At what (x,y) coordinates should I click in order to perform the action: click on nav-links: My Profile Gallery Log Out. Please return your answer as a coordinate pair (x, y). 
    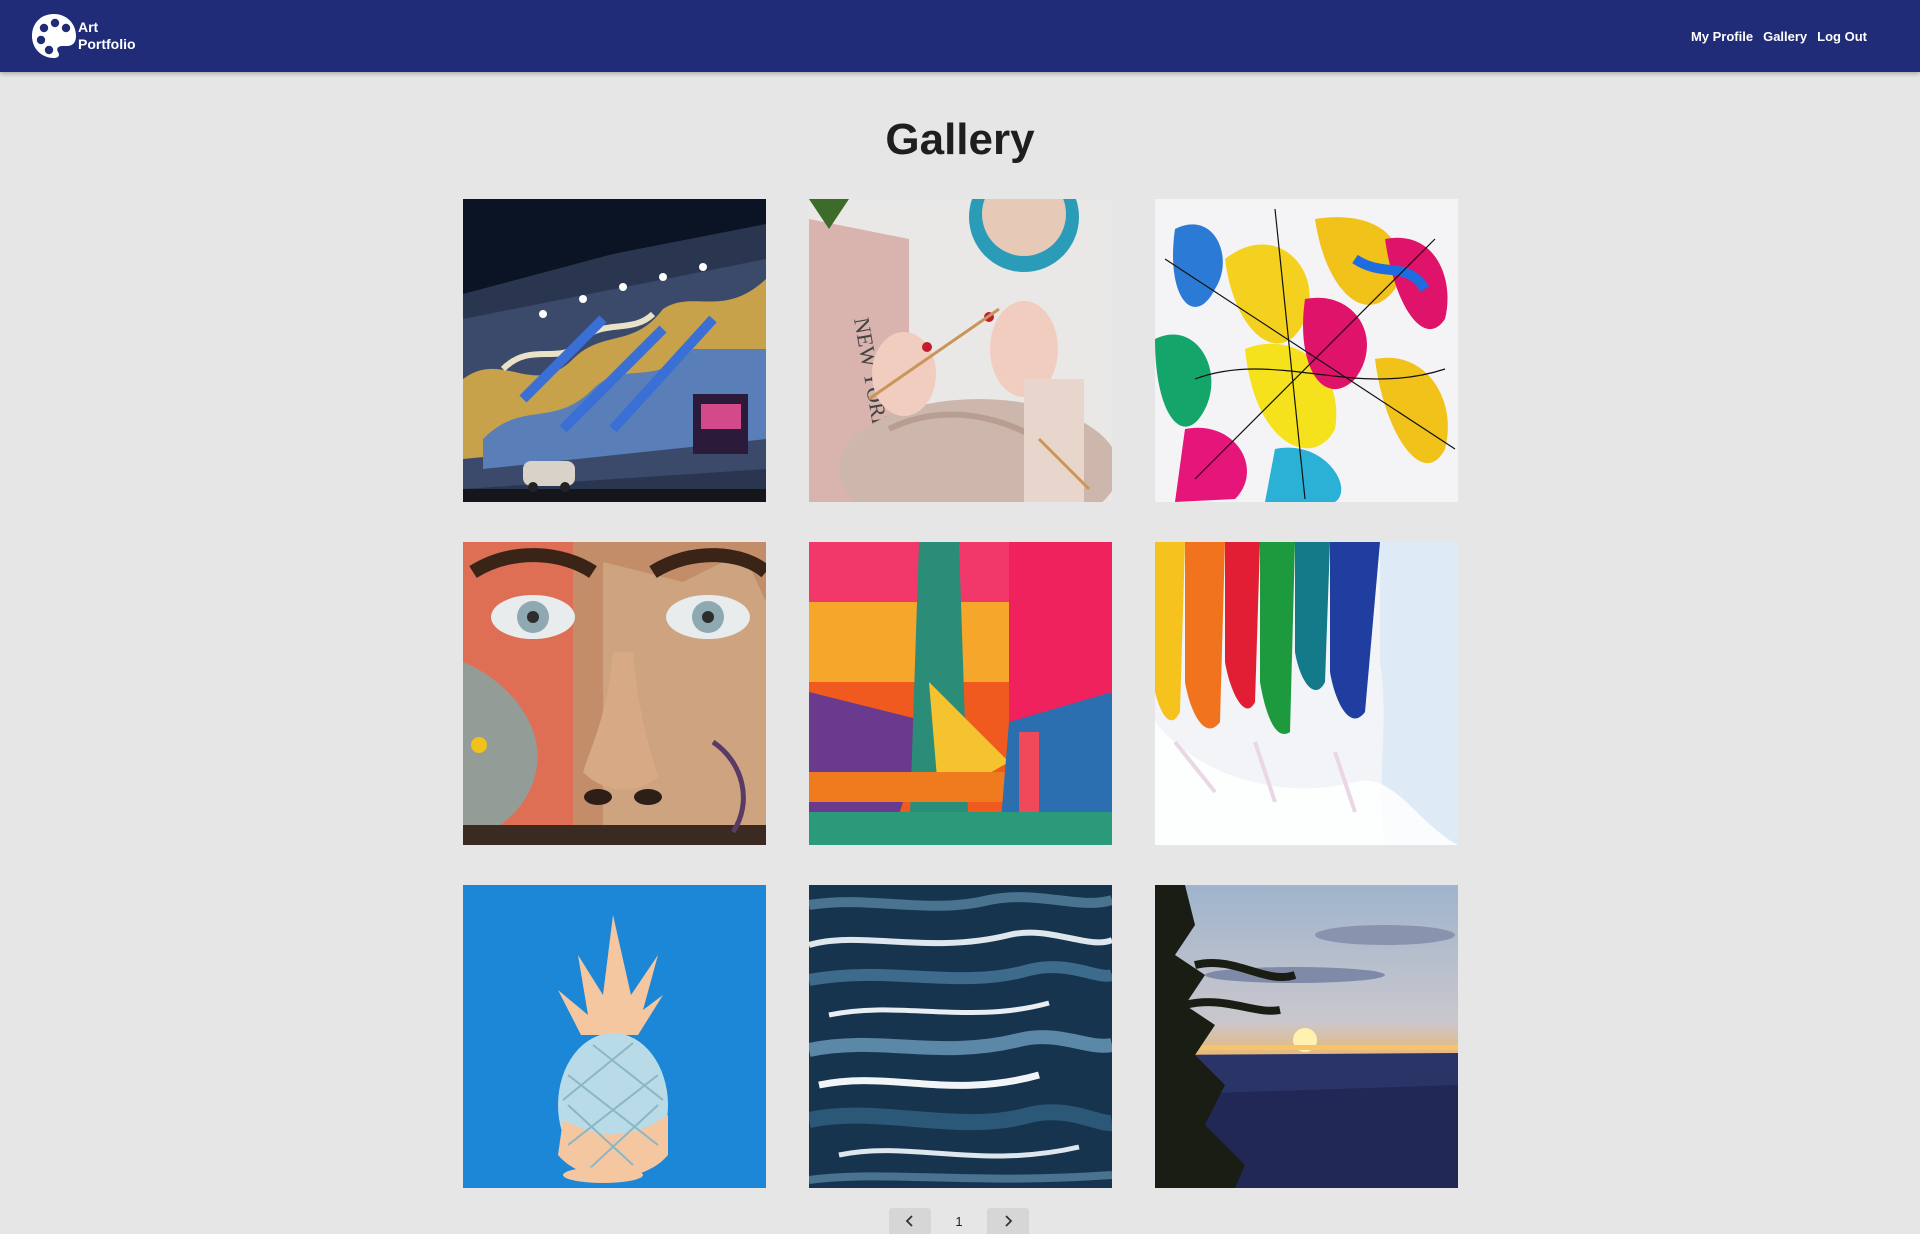
    Looking at the image, I should click on (1779, 36).